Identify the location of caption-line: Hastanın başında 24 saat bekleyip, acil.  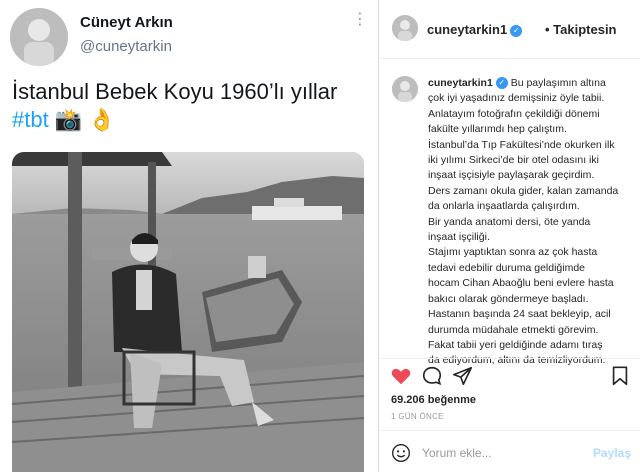
(519, 314).